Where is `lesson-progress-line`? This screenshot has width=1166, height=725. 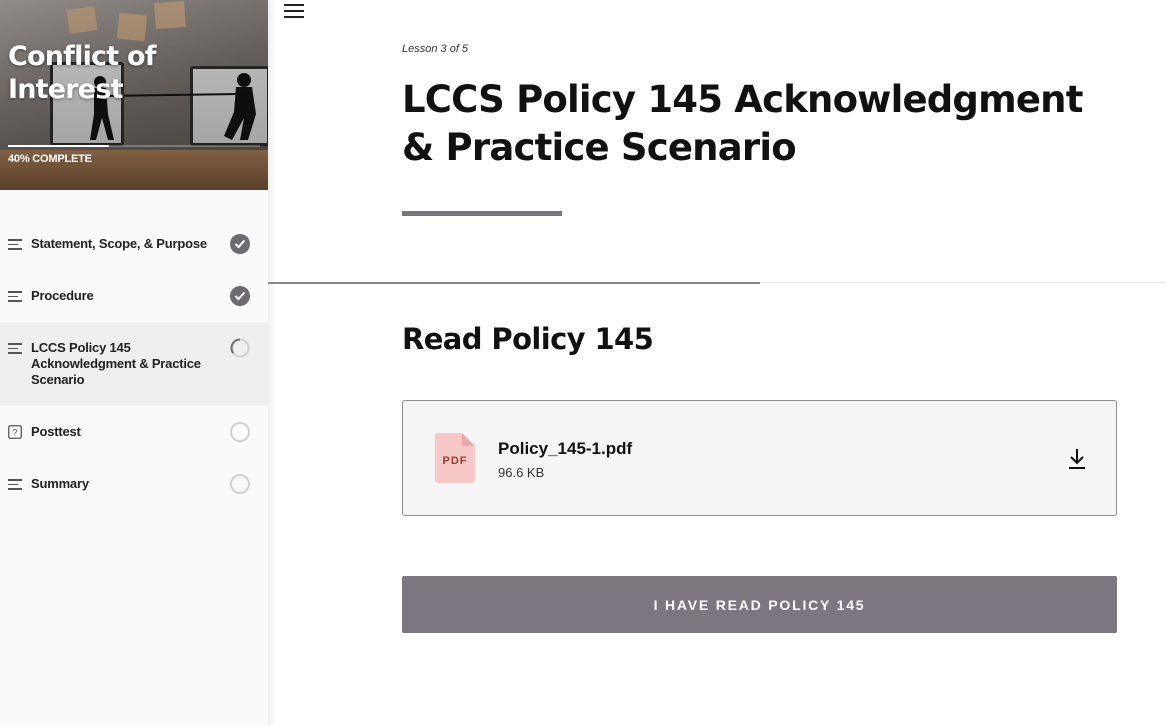 lesson-progress-line is located at coordinates (514, 283).